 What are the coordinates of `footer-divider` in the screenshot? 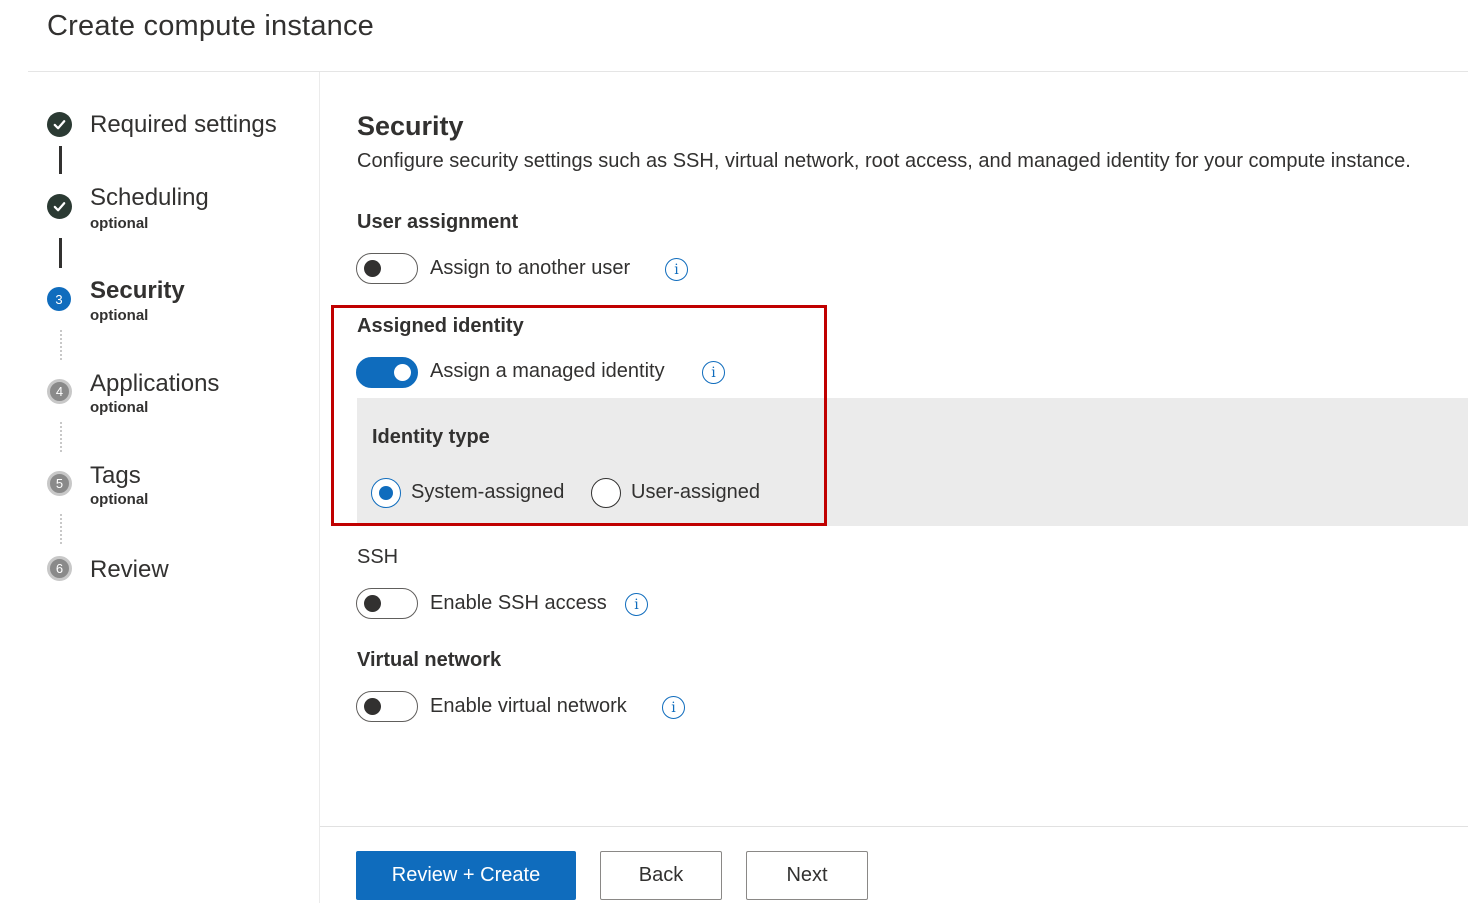 It's located at (894, 826).